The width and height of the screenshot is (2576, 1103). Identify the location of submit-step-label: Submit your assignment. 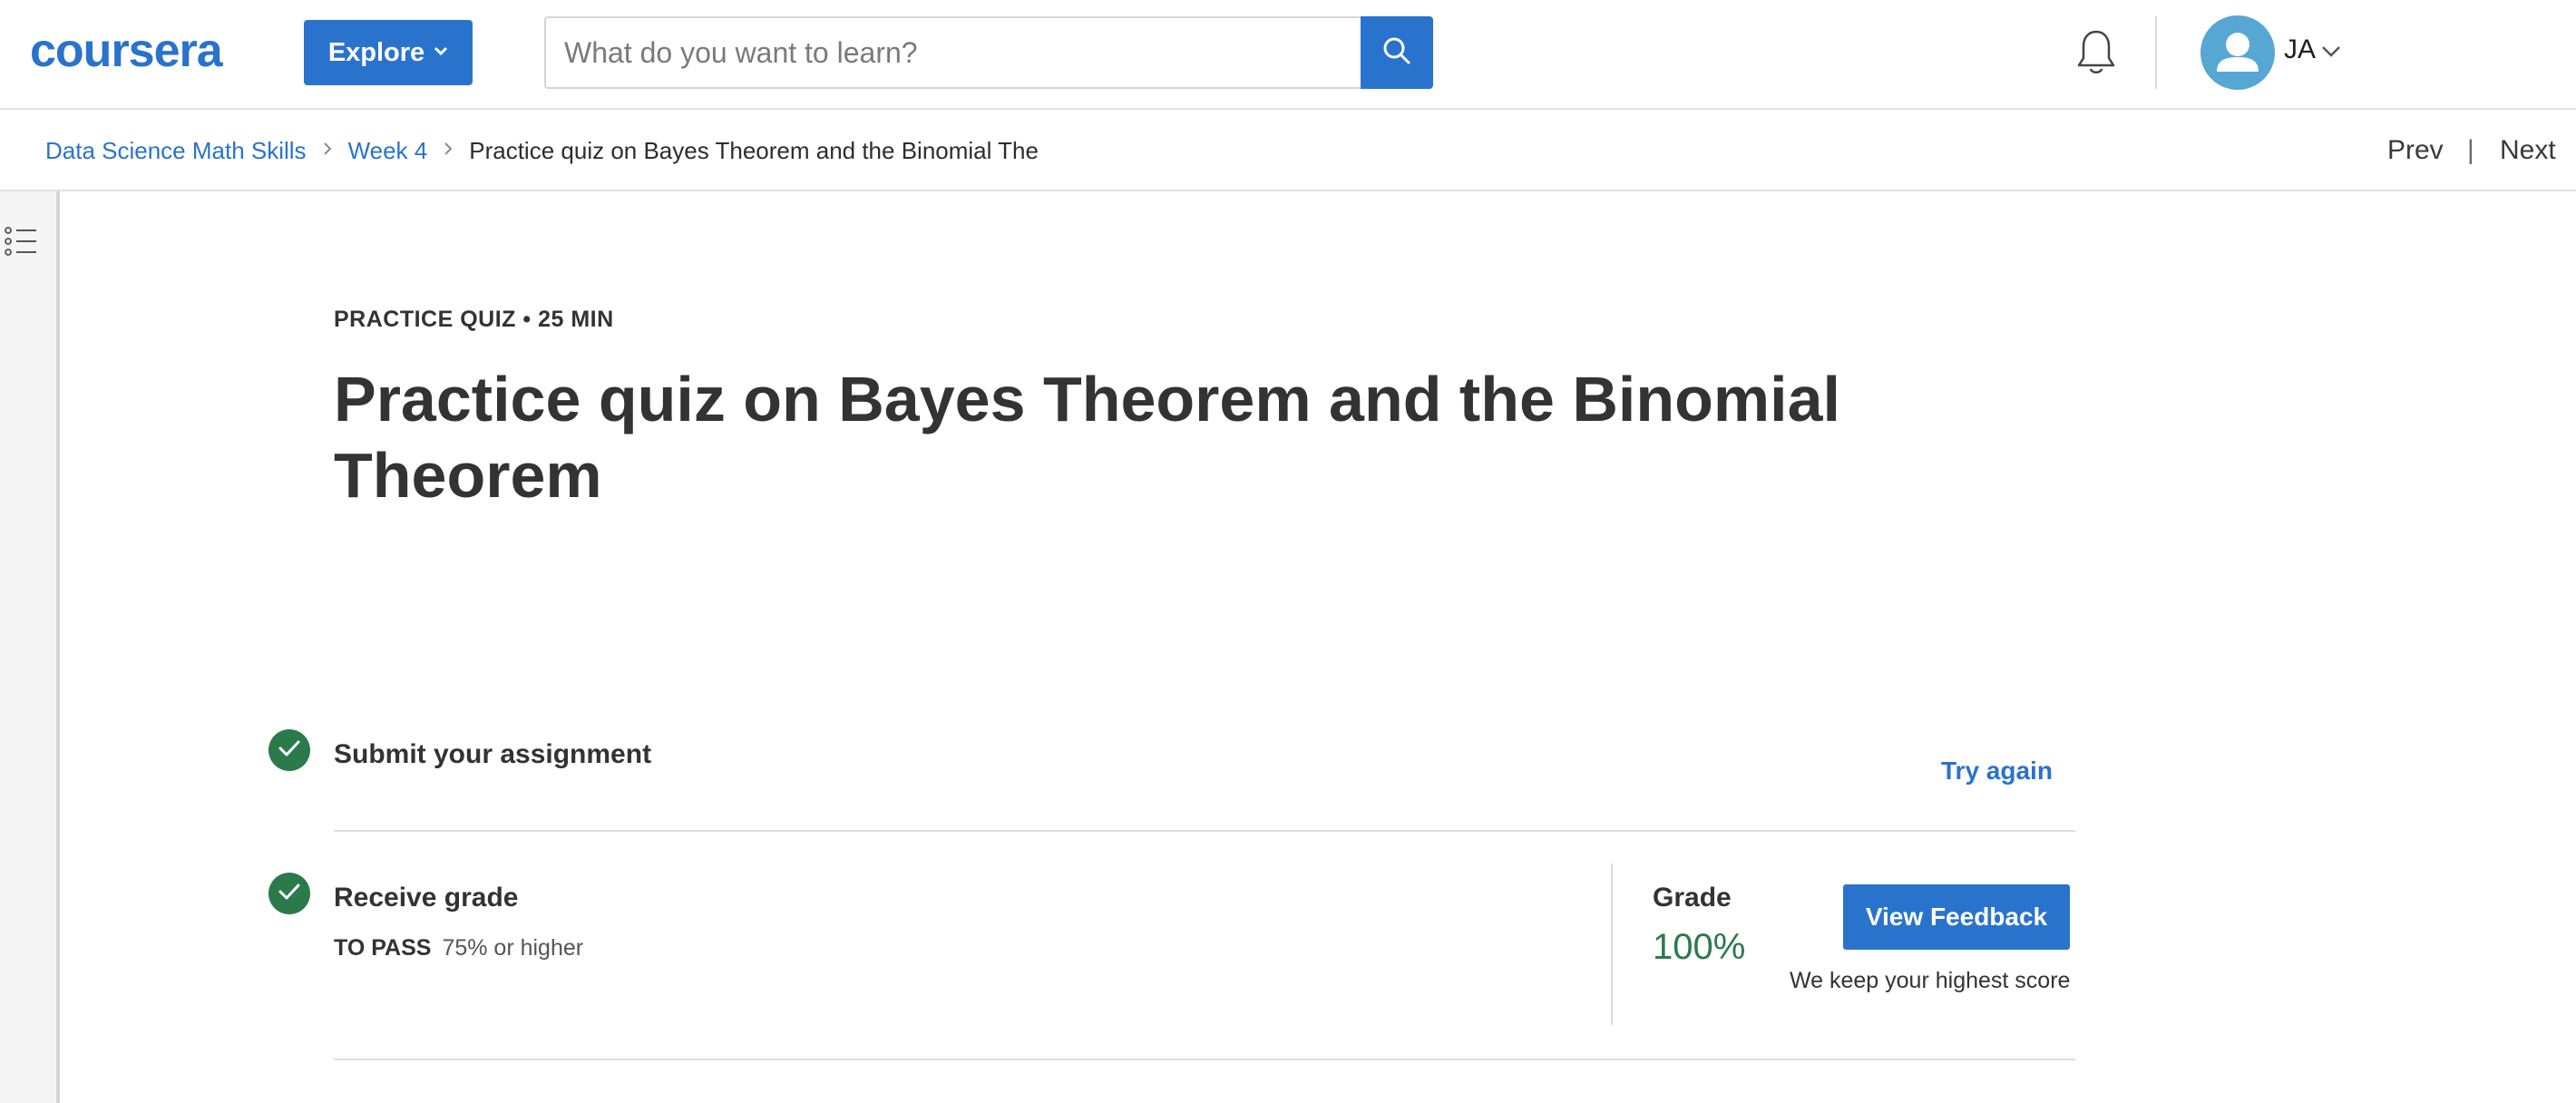
(493, 754).